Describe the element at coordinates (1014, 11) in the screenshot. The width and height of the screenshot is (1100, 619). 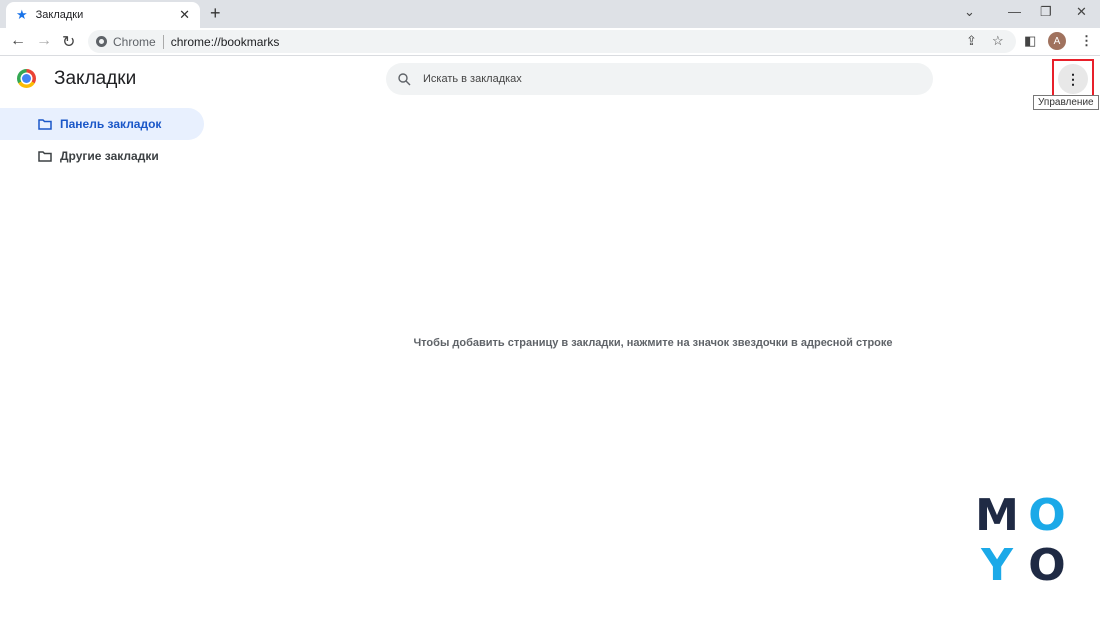
I see `minimize-button: —` at that location.